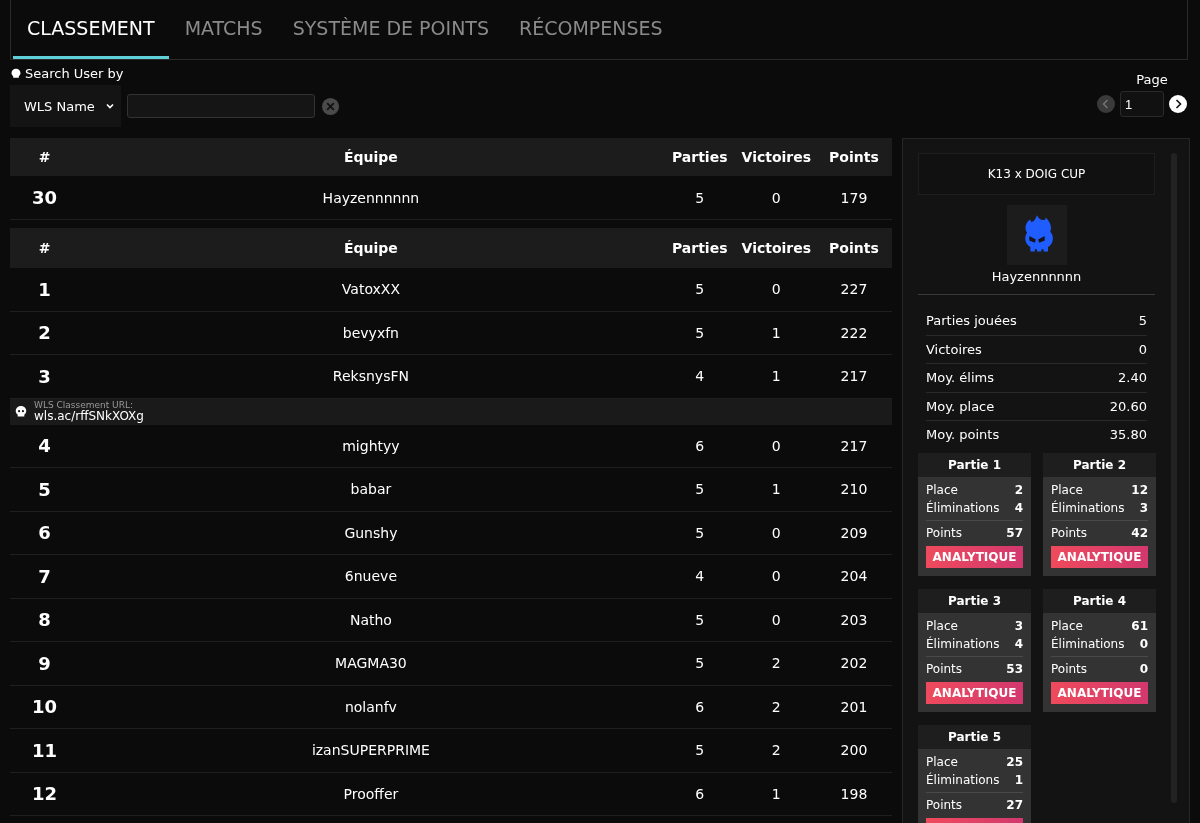 This screenshot has height=823, width=1200. I want to click on points-cell-text: 227, so click(854, 289).